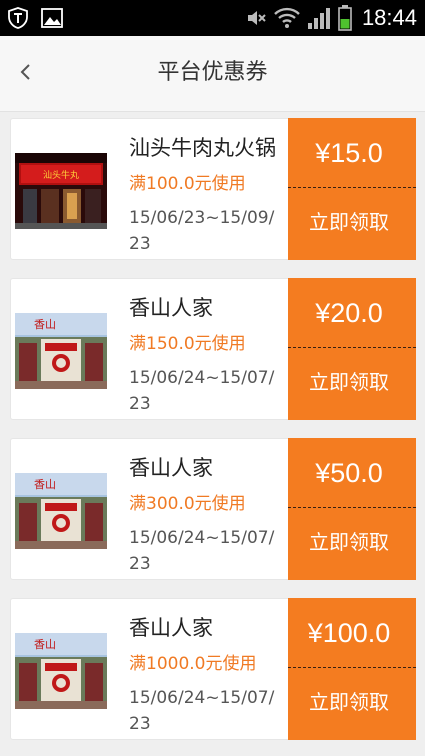  What do you see at coordinates (187, 344) in the screenshot?
I see `usage-condition: 满150.0元使用` at bounding box center [187, 344].